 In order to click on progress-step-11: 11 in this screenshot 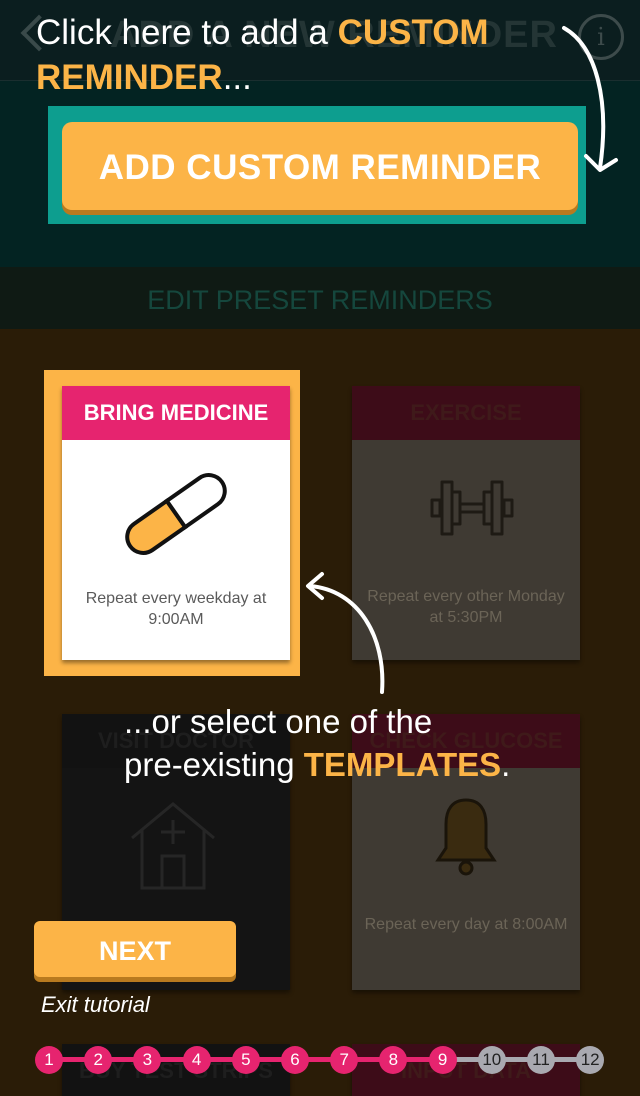, I will do `click(541, 1060)`.